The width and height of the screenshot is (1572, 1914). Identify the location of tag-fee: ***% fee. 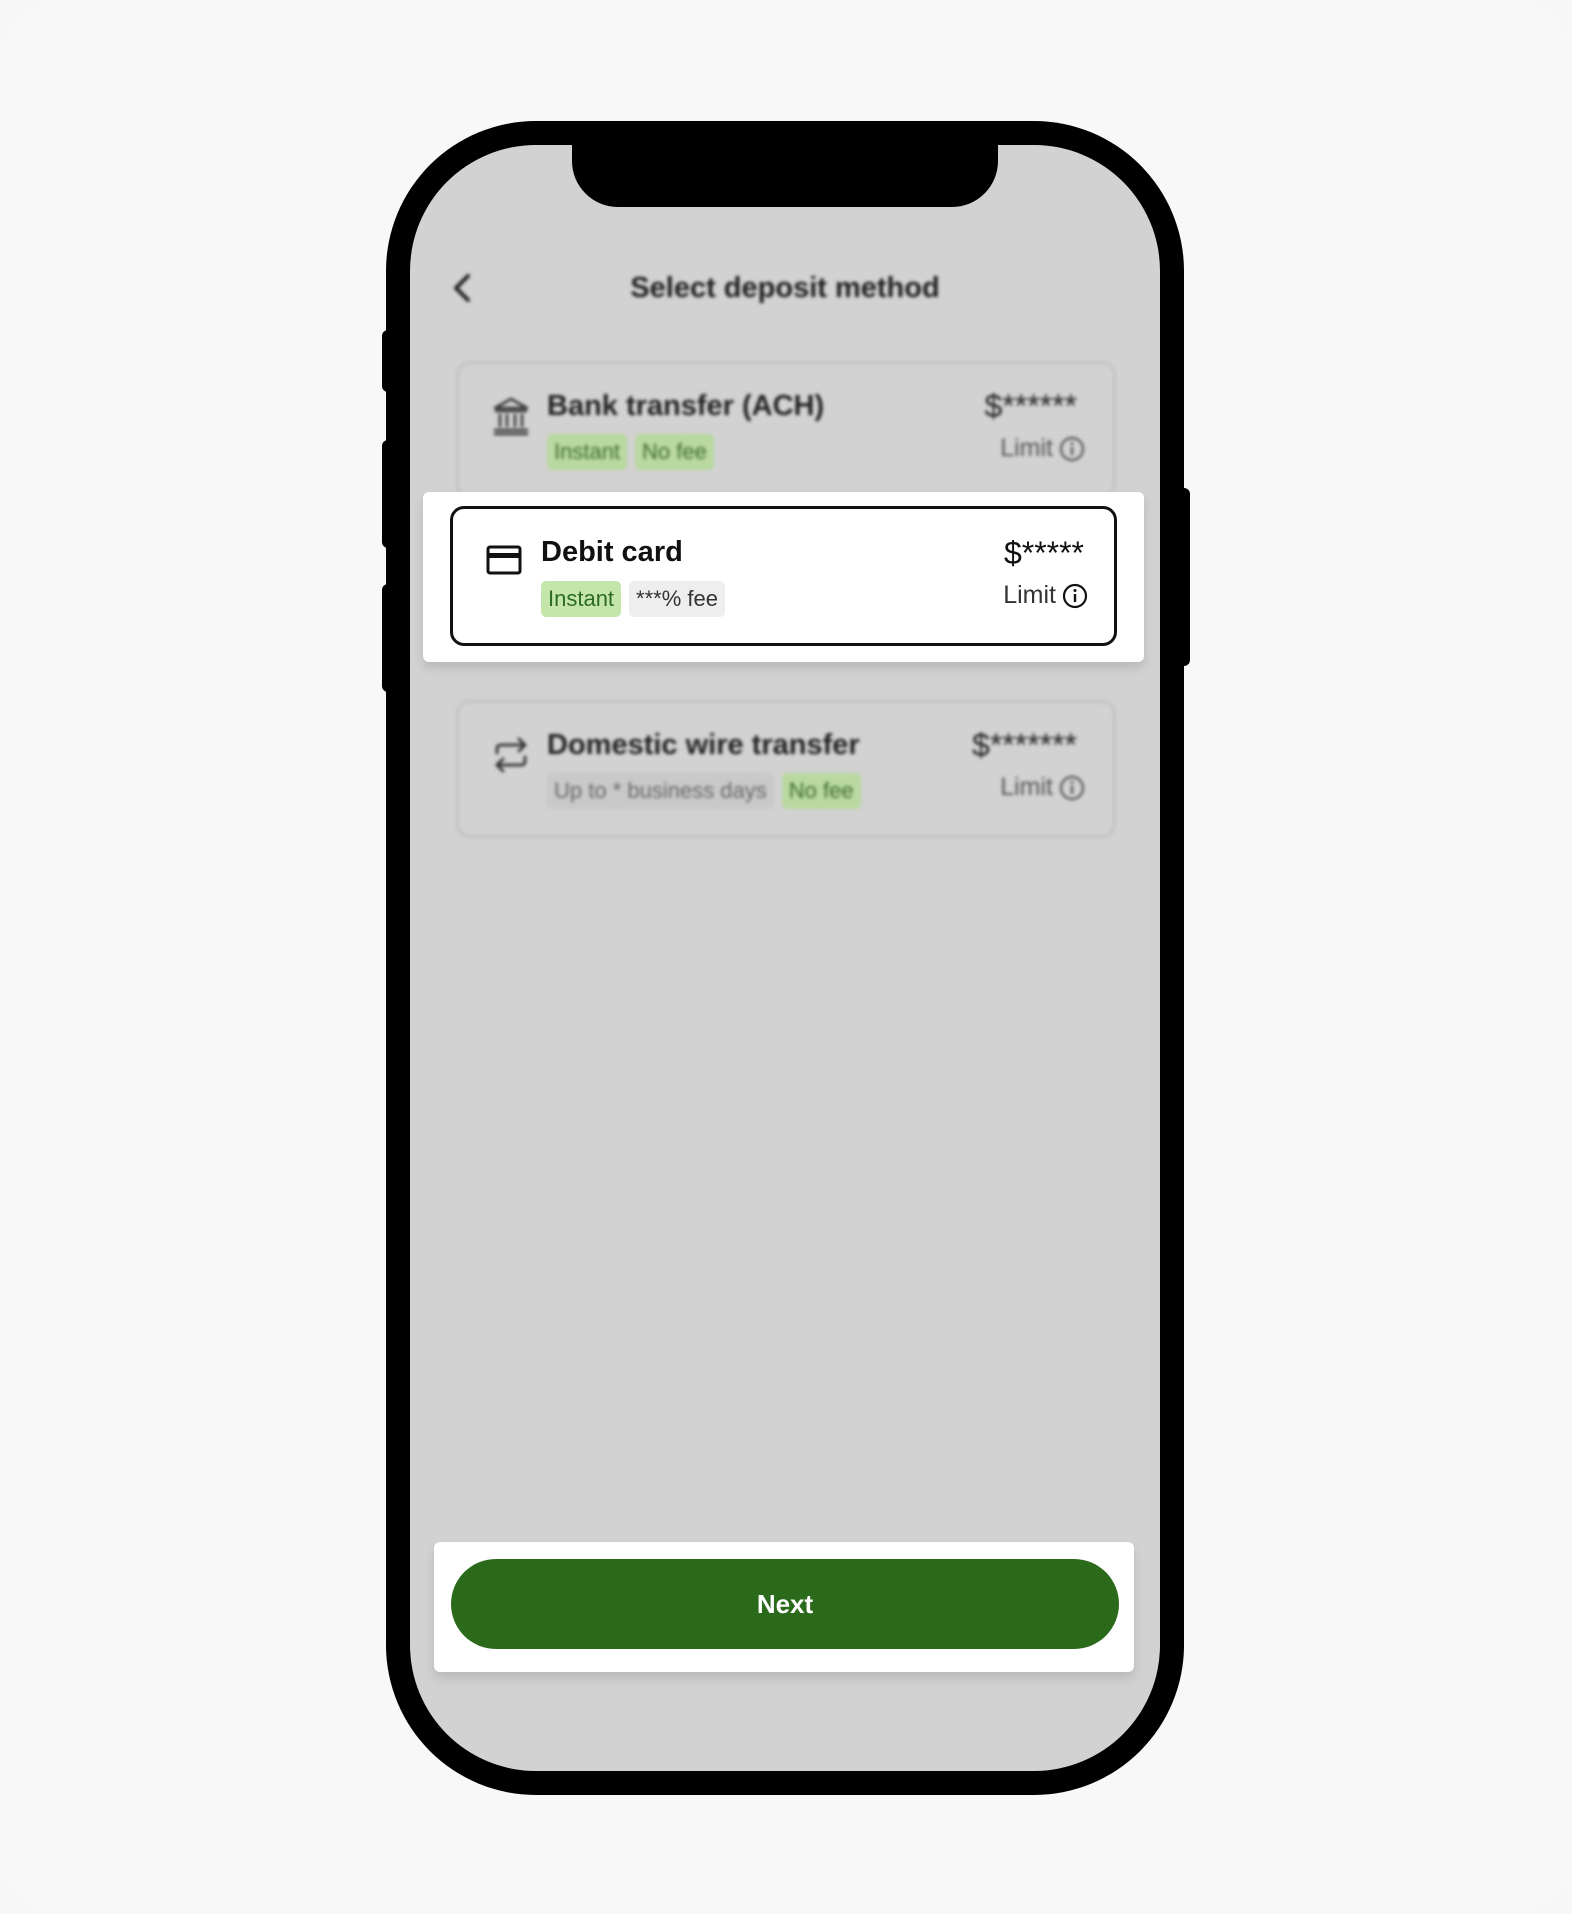
(677, 599).